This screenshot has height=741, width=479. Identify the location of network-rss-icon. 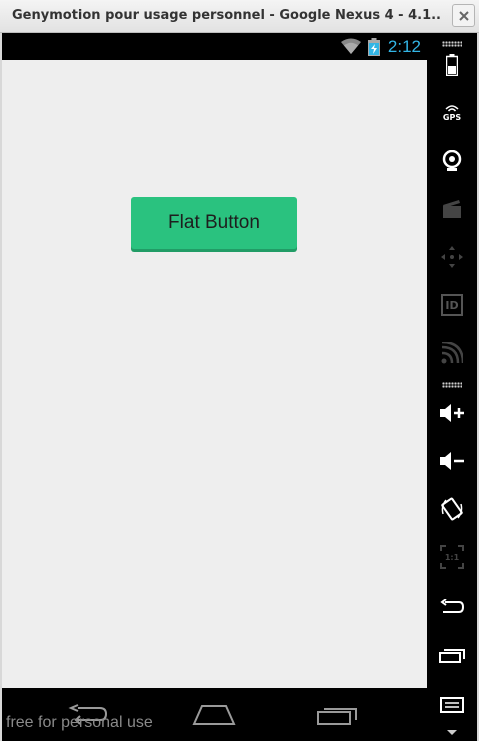
(452, 353).